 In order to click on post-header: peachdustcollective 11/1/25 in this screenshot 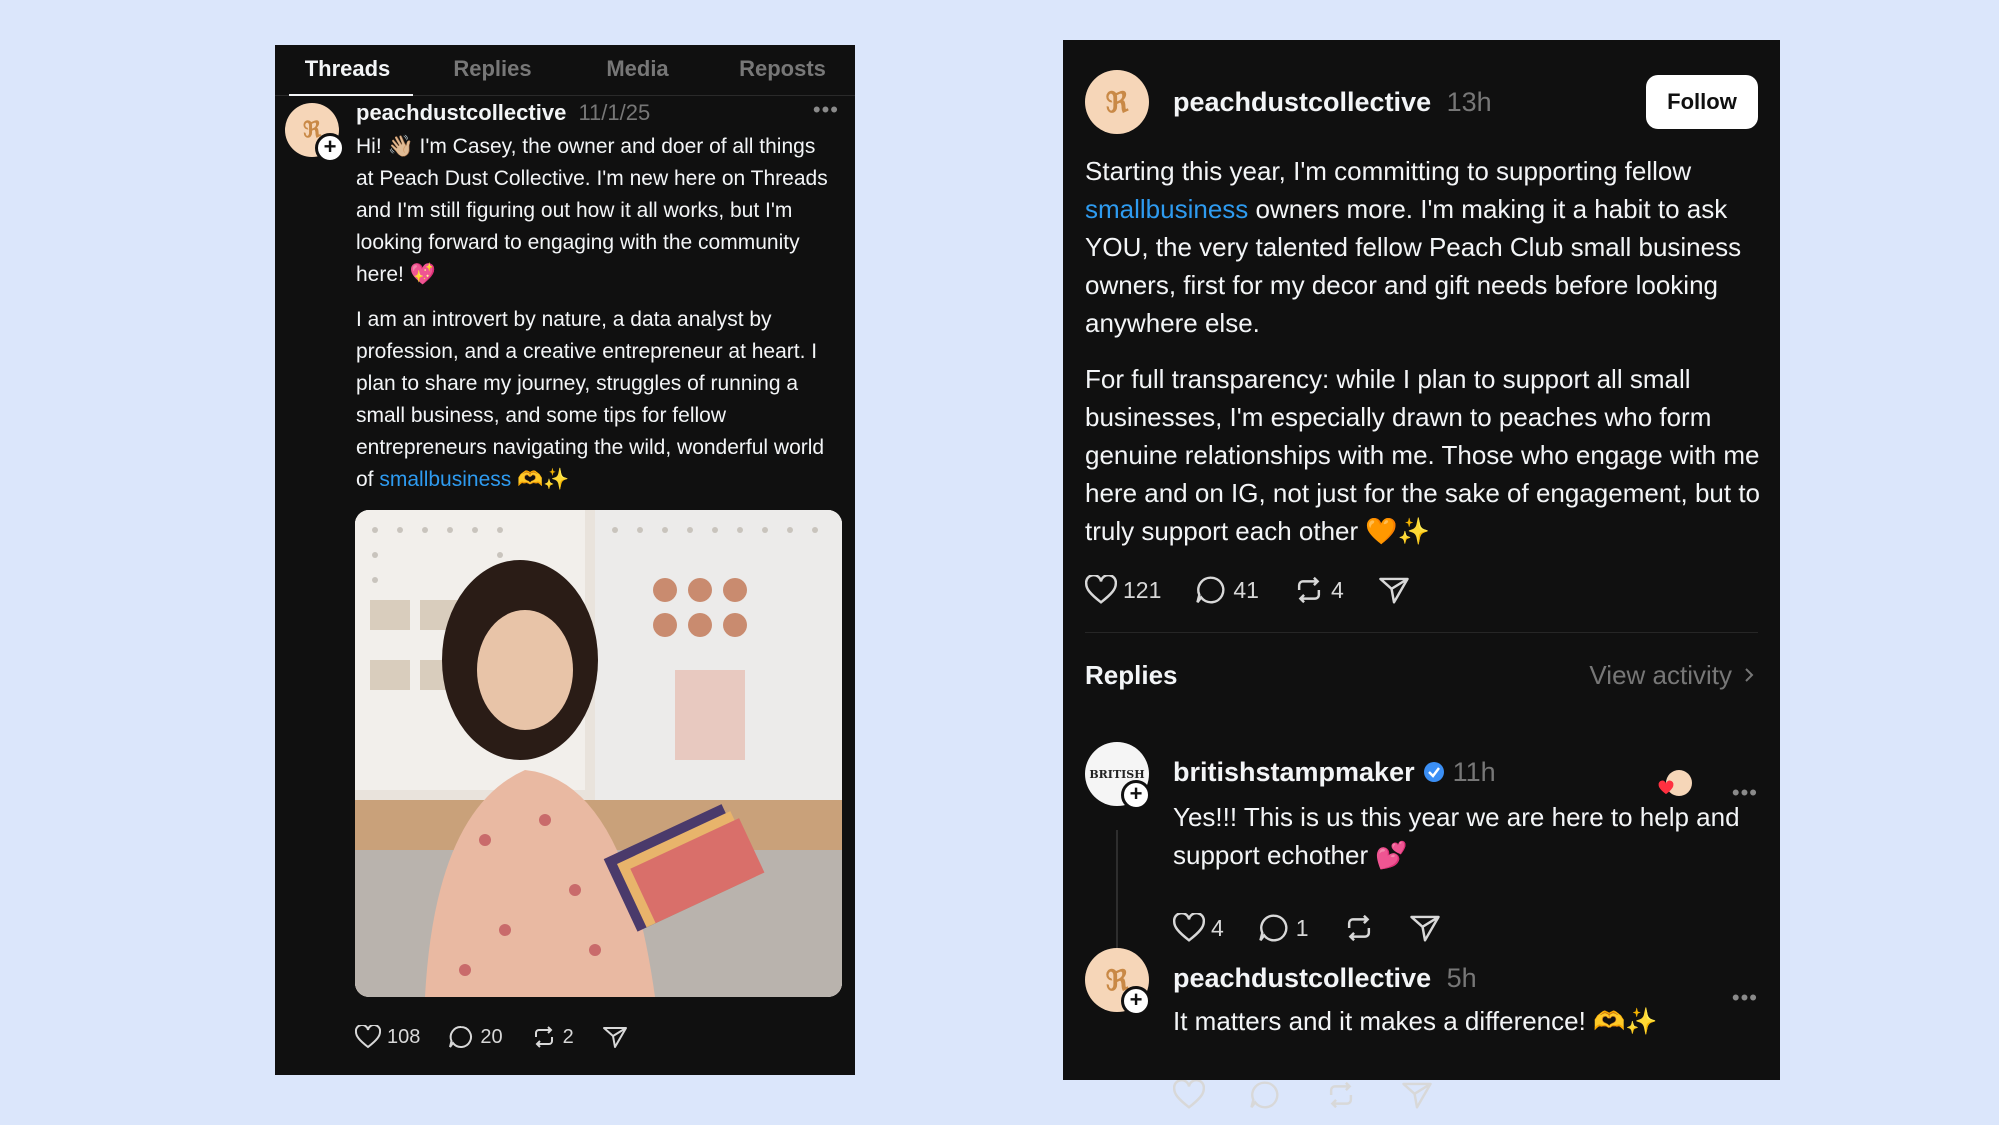, I will do `click(503, 113)`.